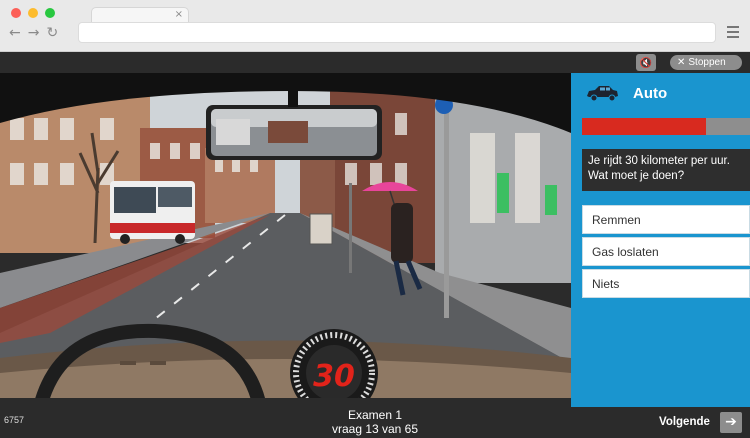 This screenshot has width=750, height=438. I want to click on minimize-window-button, so click(33, 13).